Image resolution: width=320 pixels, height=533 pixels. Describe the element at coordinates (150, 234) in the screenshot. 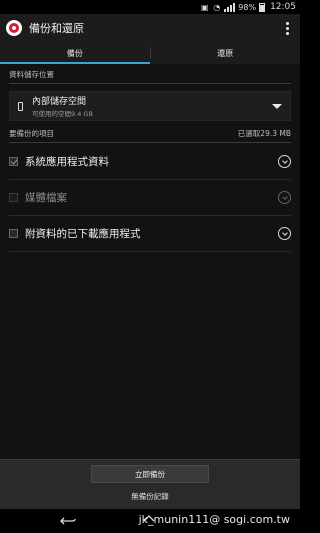

I see `backup-item-downloaded-apps: 附資料的已下載應用程式` at that location.